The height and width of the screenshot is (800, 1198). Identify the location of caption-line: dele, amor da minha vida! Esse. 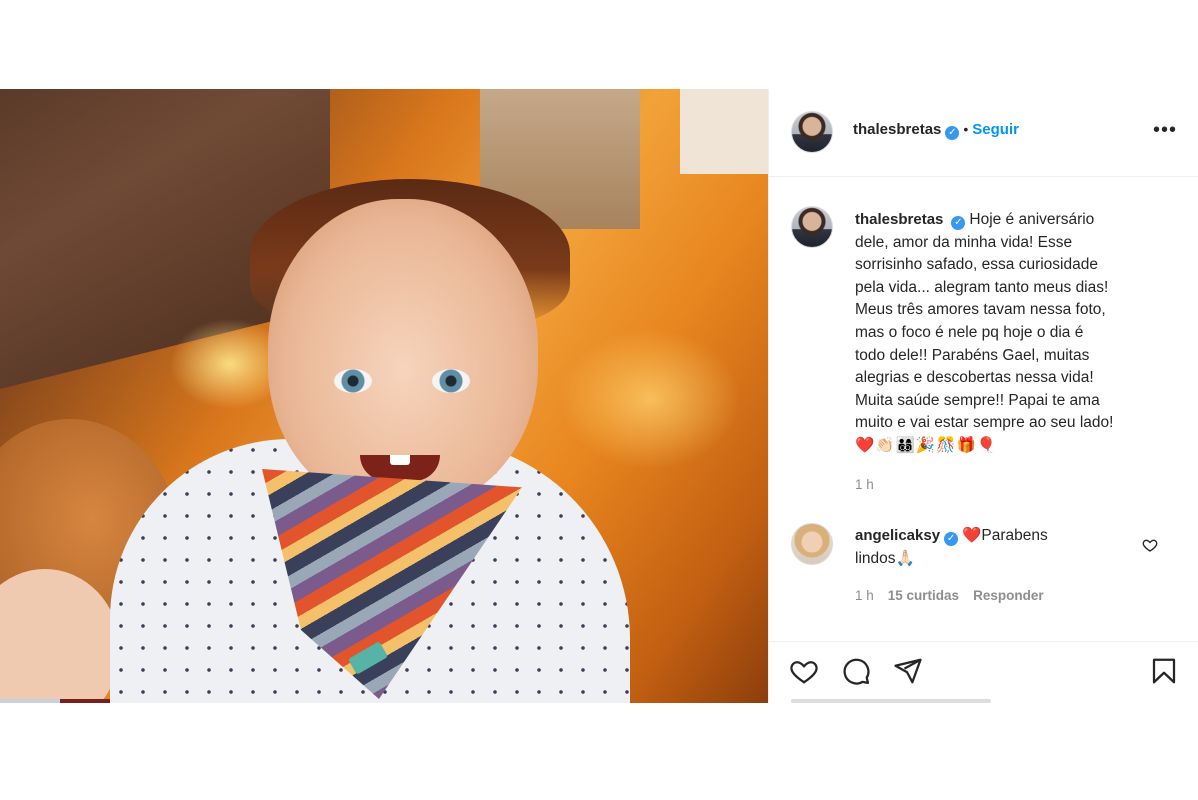
(964, 242).